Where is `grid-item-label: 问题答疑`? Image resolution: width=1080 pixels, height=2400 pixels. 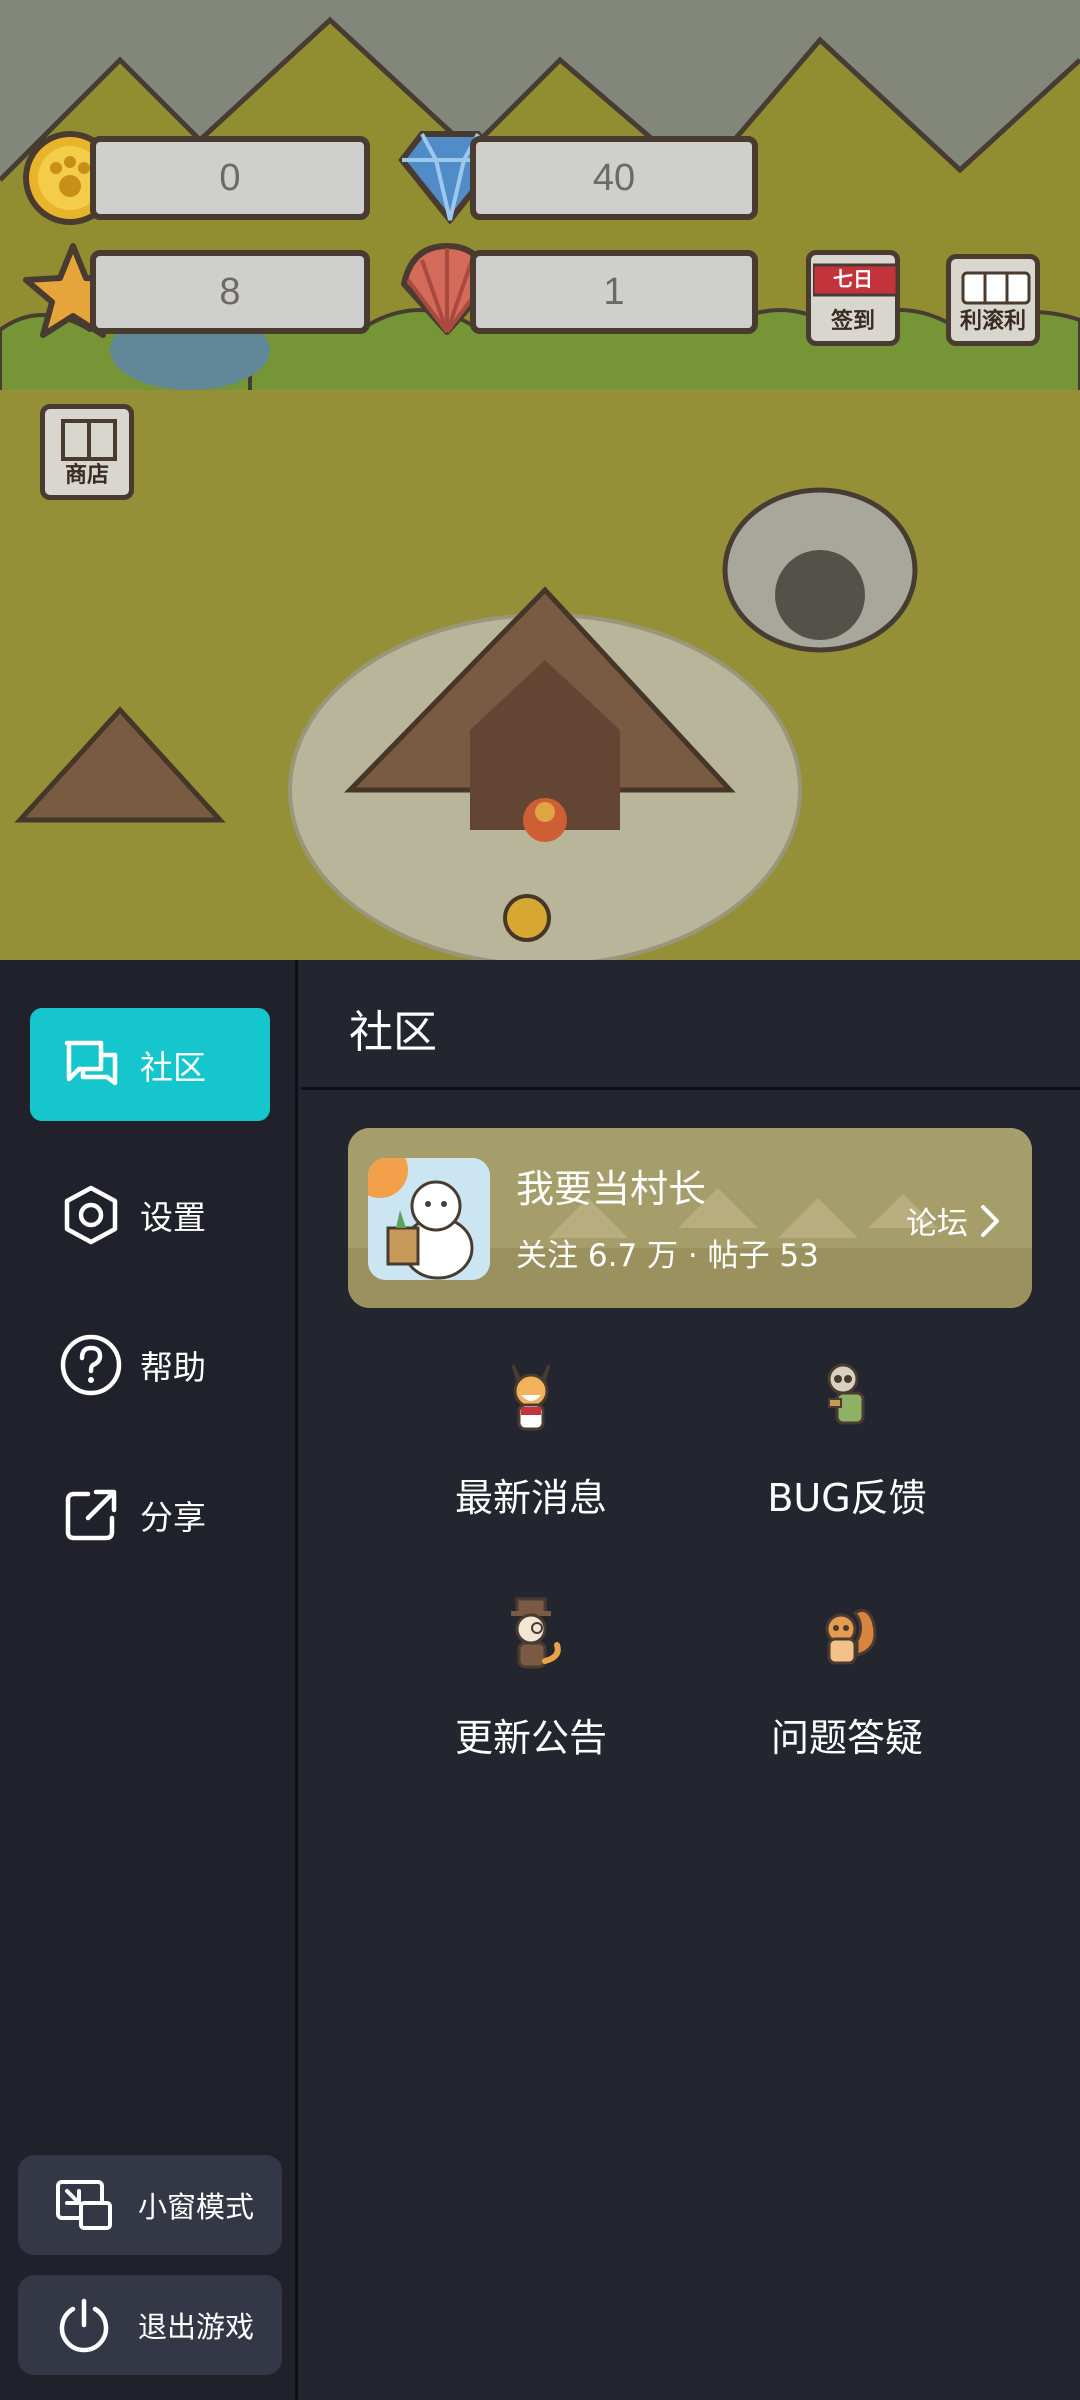
grid-item-label: 问题答疑 is located at coordinates (846, 1738).